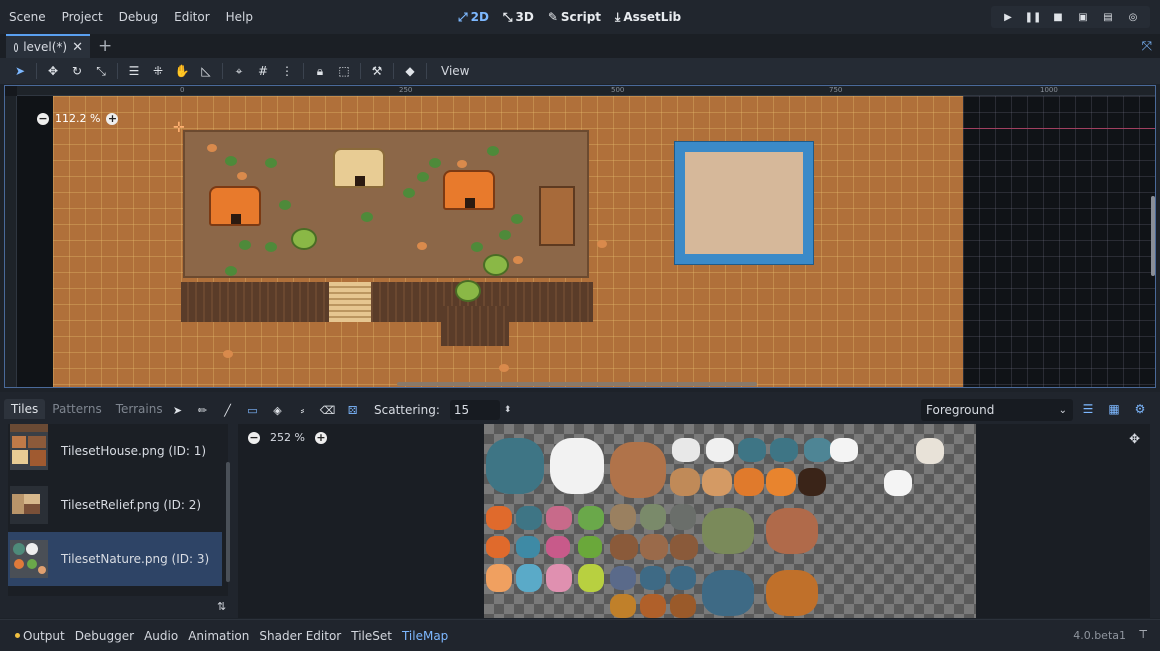 This screenshot has height=651, width=1160. I want to click on layer-select: Foreground ⌄, so click(997, 410).